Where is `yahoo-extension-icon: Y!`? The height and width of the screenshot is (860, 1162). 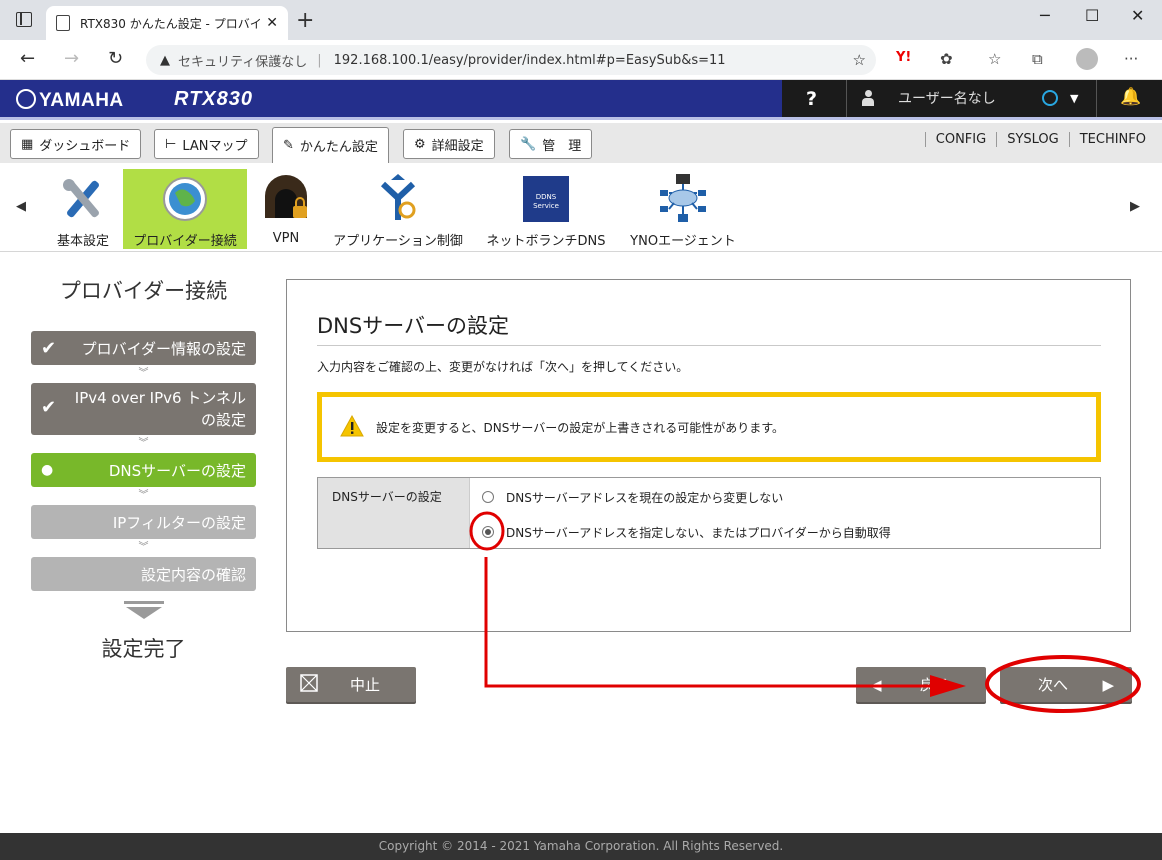
yahoo-extension-icon: Y! is located at coordinates (903, 57).